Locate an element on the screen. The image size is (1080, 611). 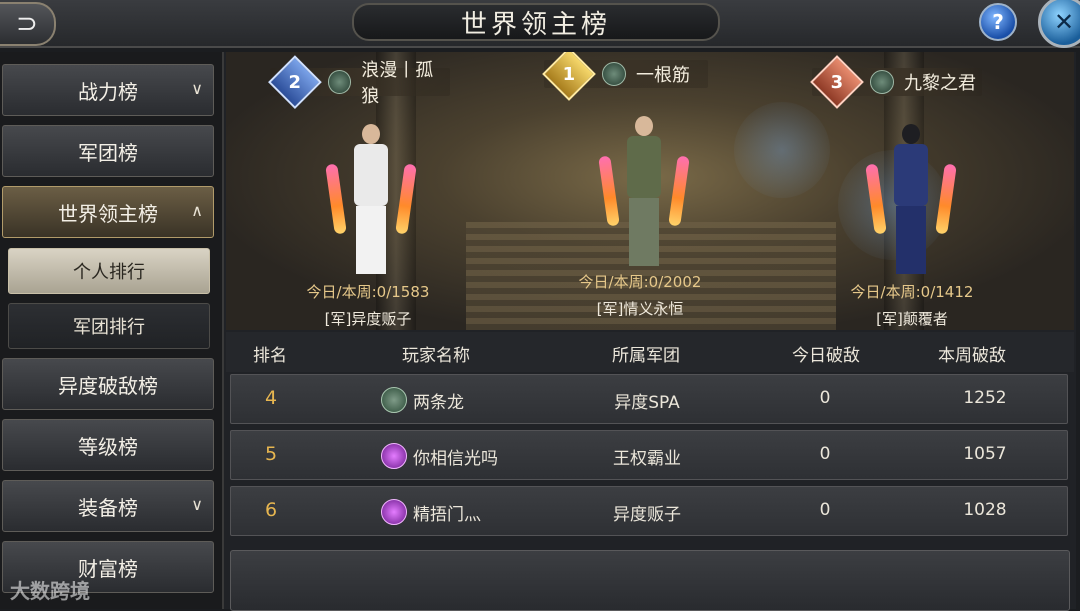
podium-name-plate-1: 1 一根筋 is located at coordinates (625, 76).